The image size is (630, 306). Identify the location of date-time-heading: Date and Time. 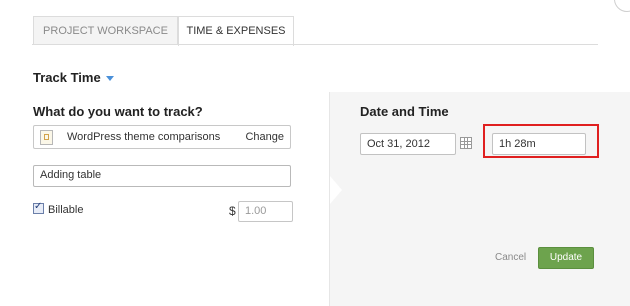
(404, 111).